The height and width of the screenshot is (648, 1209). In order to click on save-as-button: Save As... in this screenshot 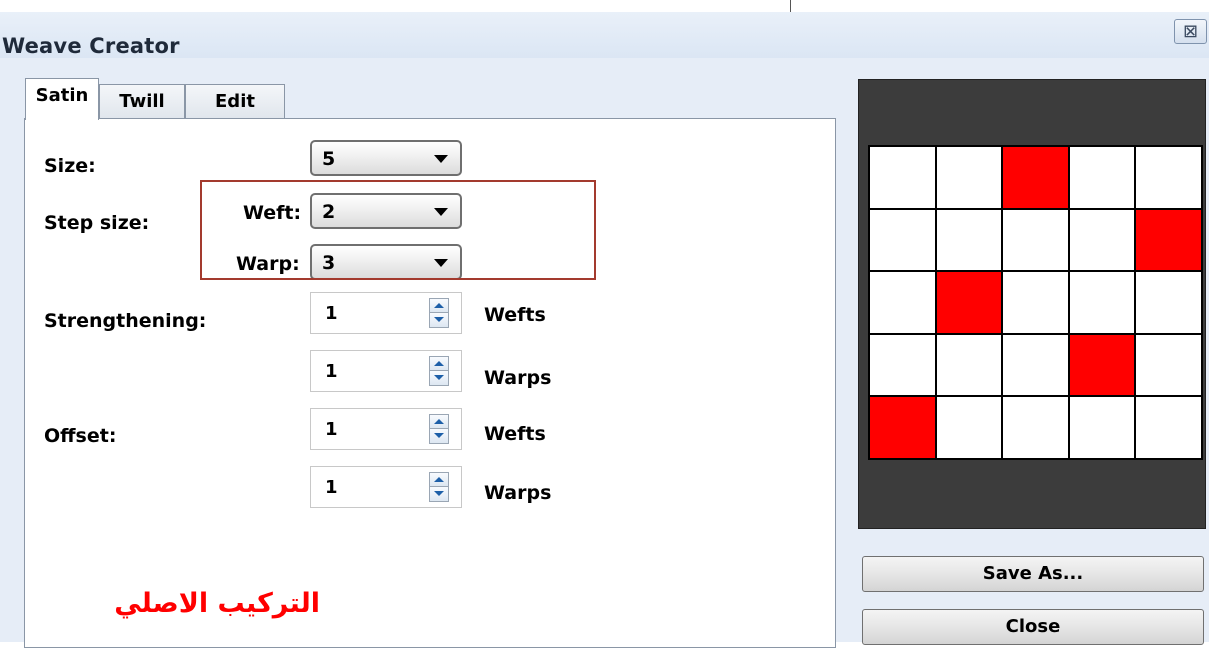, I will do `click(1033, 574)`.